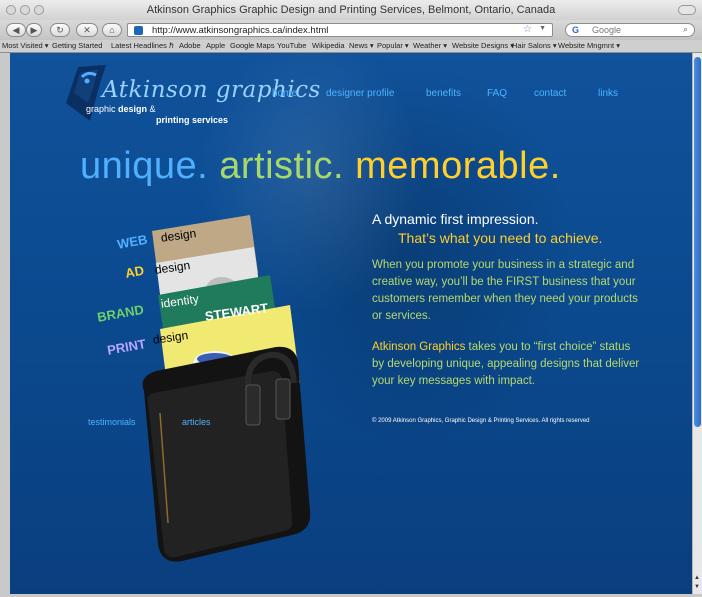  Describe the element at coordinates (192, 120) in the screenshot. I see `logo-tagline-line2: printing services` at that location.